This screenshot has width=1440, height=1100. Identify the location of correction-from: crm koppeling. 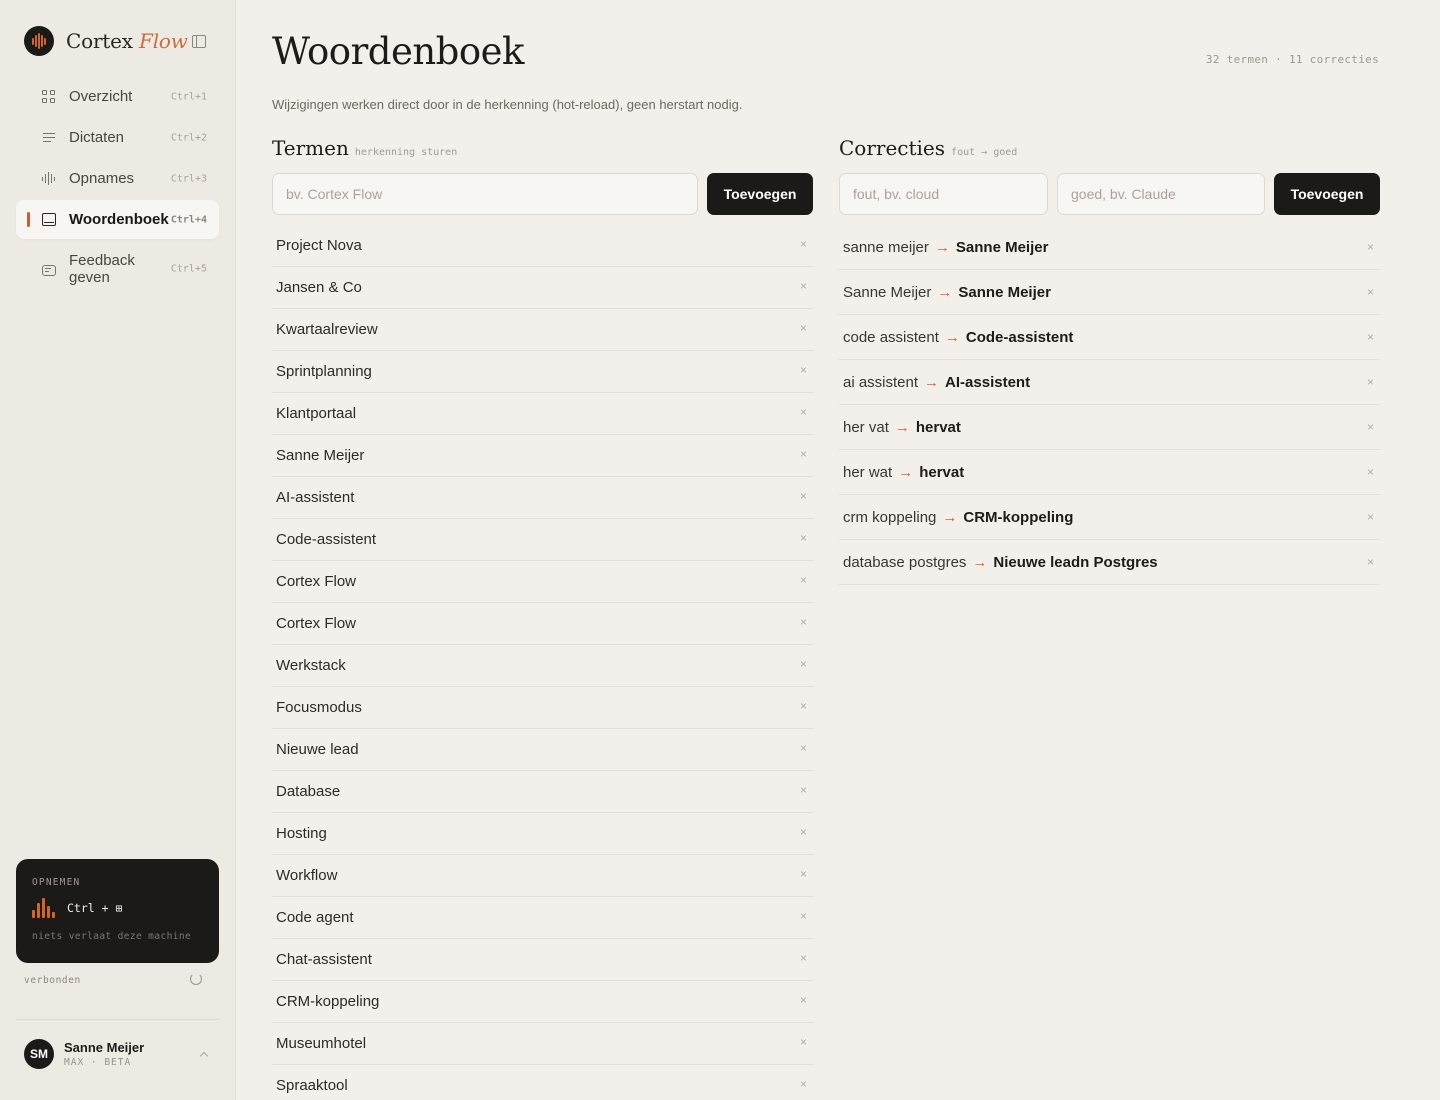
(890, 517).